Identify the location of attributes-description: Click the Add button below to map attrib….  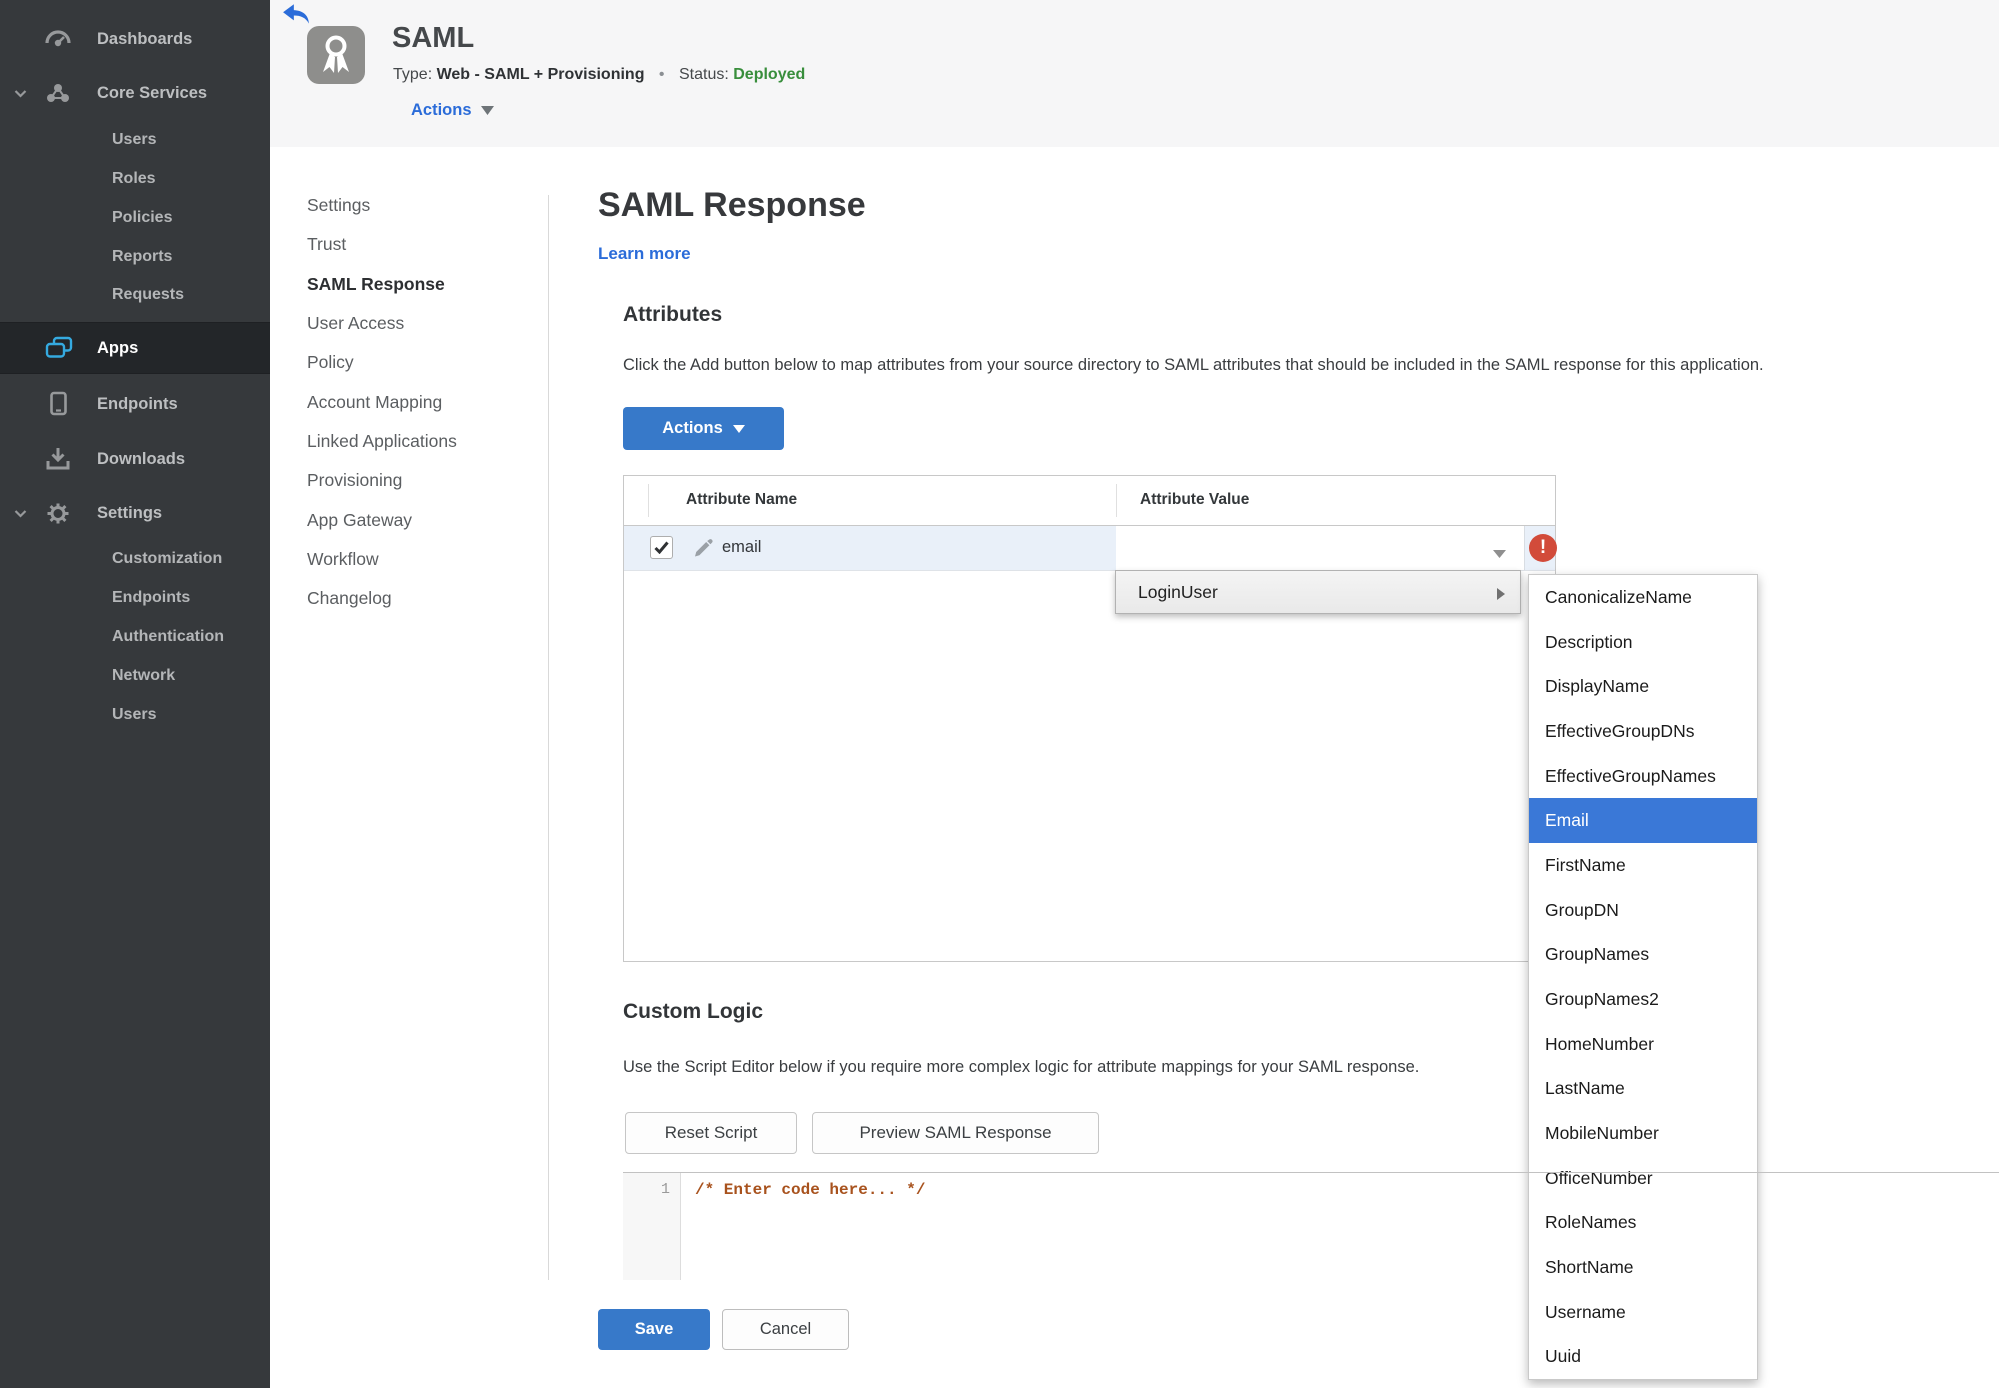
(1193, 365).